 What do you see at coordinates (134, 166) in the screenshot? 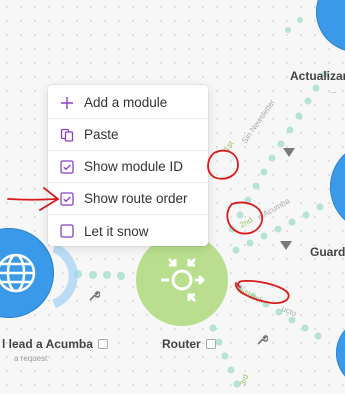
I see `menu-item-label: Show module ID` at bounding box center [134, 166].